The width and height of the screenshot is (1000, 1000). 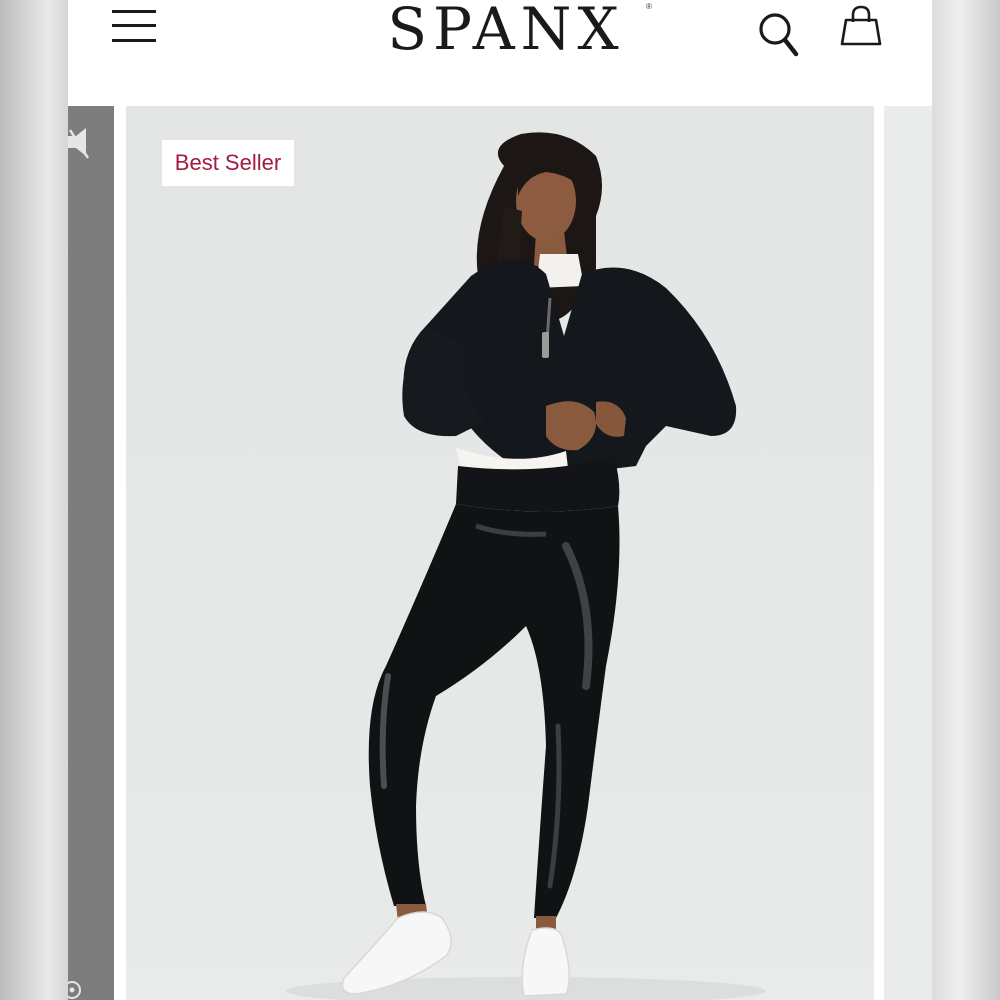 What do you see at coordinates (506, 32) in the screenshot?
I see `brand-logo: SPANX` at bounding box center [506, 32].